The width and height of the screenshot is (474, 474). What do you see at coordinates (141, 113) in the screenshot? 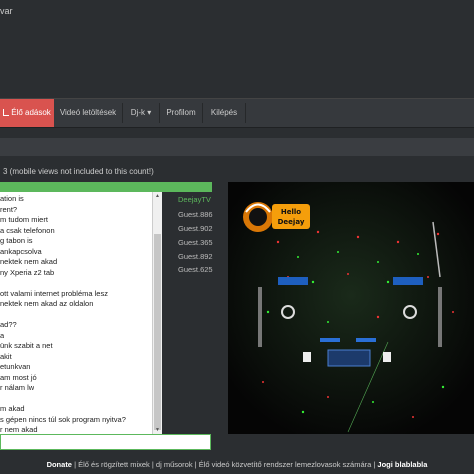
I see `nav-djs-dropdown: Dj-k ▾` at bounding box center [141, 113].